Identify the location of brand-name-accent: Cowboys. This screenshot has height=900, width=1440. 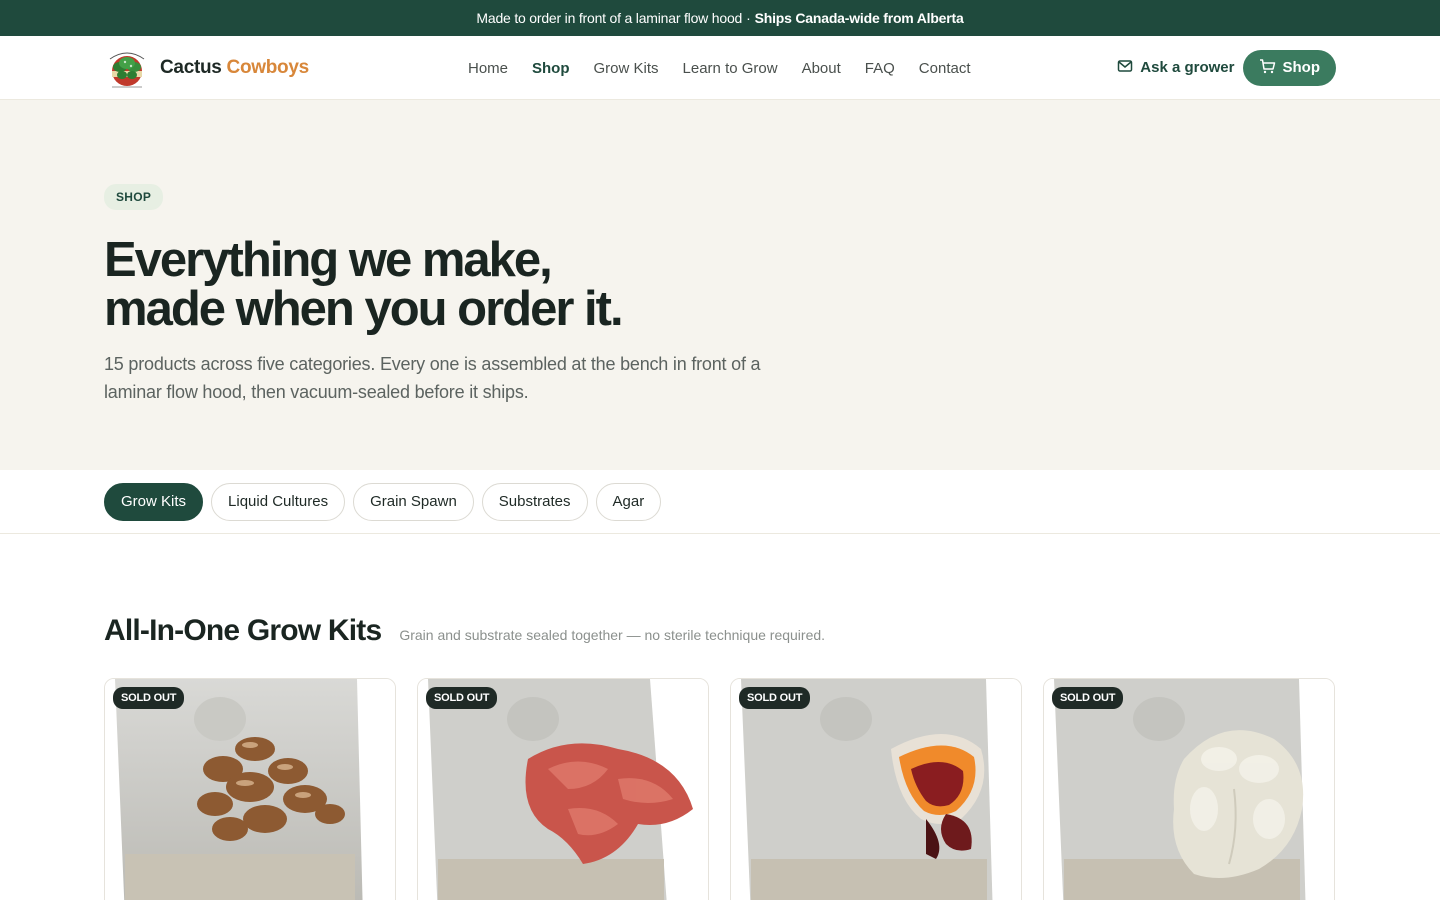
(268, 67).